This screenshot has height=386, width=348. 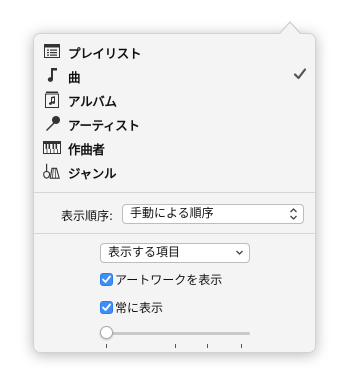 I want to click on chevron-down-icon, so click(x=239, y=255).